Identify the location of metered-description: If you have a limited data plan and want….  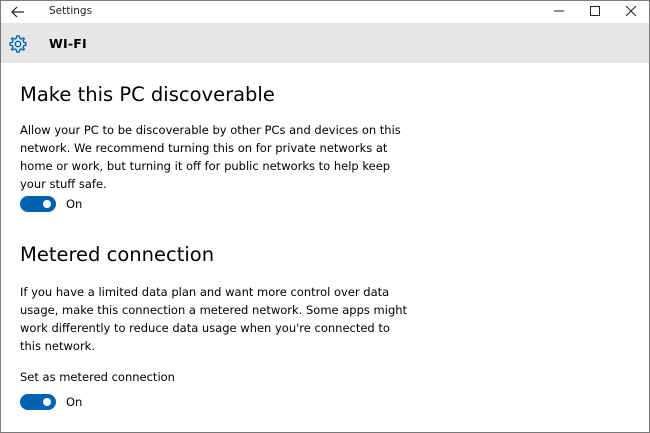
(214, 319).